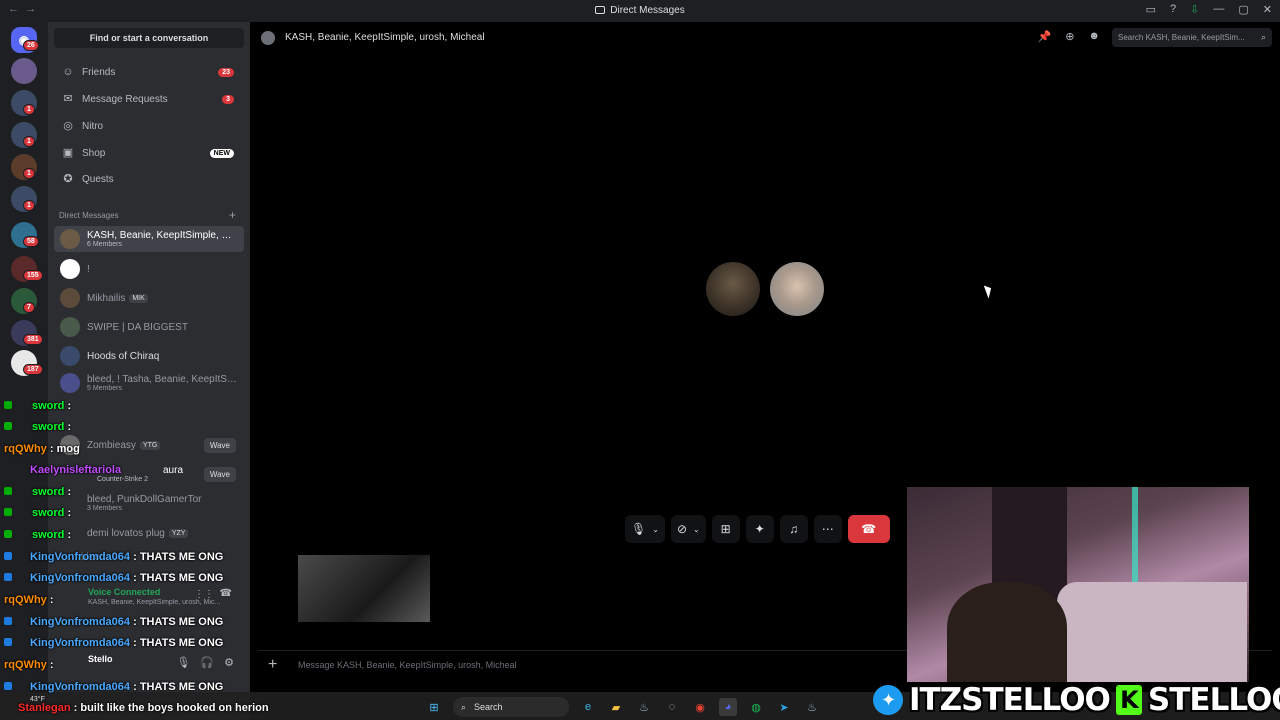 This screenshot has height=720, width=1280. What do you see at coordinates (1243, 9) in the screenshot?
I see `maximize-button: ▢` at bounding box center [1243, 9].